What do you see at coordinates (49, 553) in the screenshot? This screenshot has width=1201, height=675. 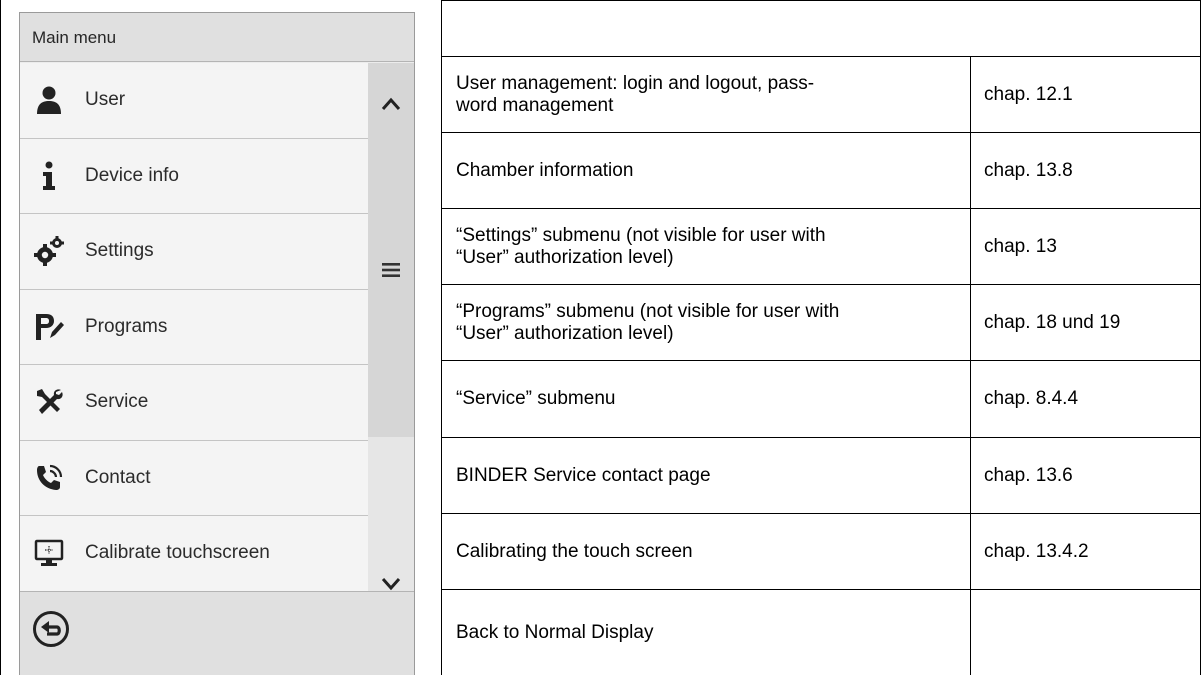 I see `touchscreen-icon` at bounding box center [49, 553].